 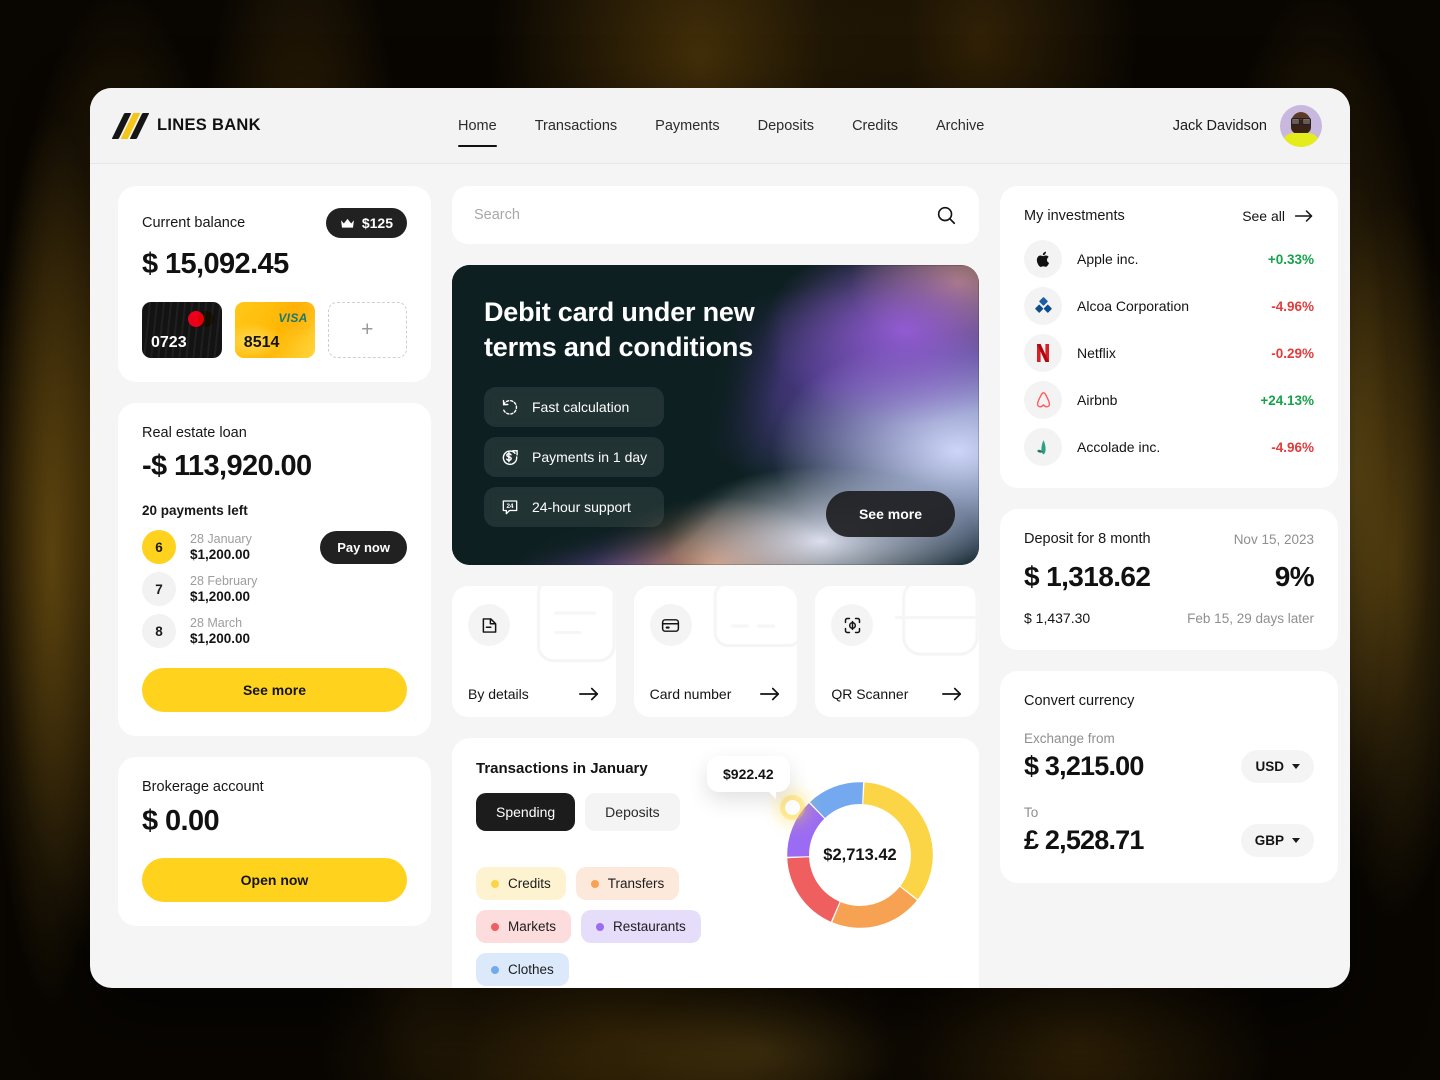 I want to click on exchange-to-amount: £ 2,528.71, so click(x=1084, y=840).